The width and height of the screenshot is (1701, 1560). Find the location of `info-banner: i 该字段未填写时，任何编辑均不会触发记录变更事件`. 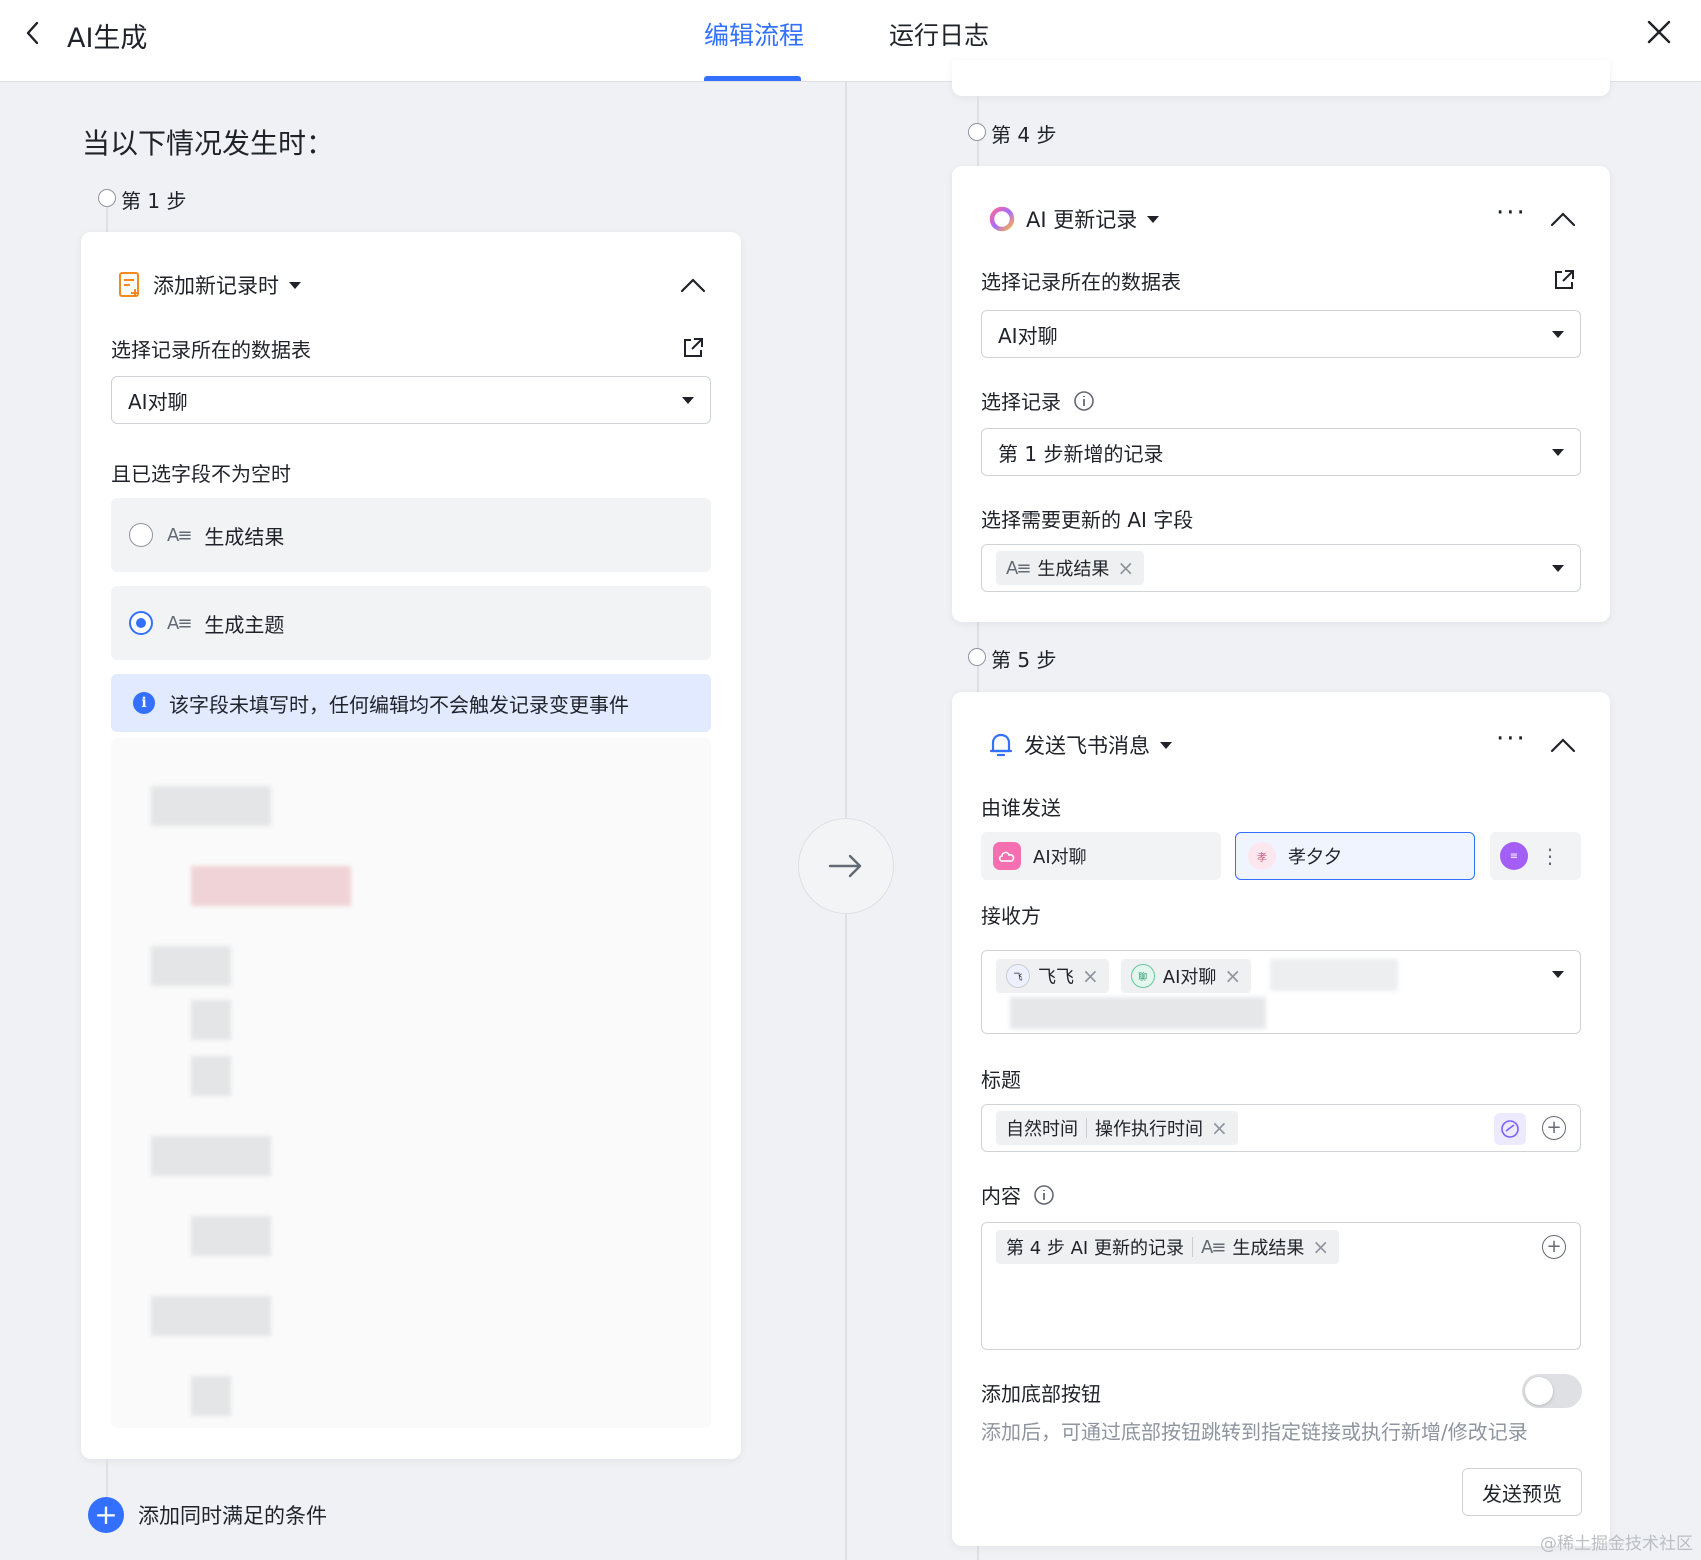

info-banner: i 该字段未填写时，任何编辑均不会触发记录变更事件 is located at coordinates (411, 703).